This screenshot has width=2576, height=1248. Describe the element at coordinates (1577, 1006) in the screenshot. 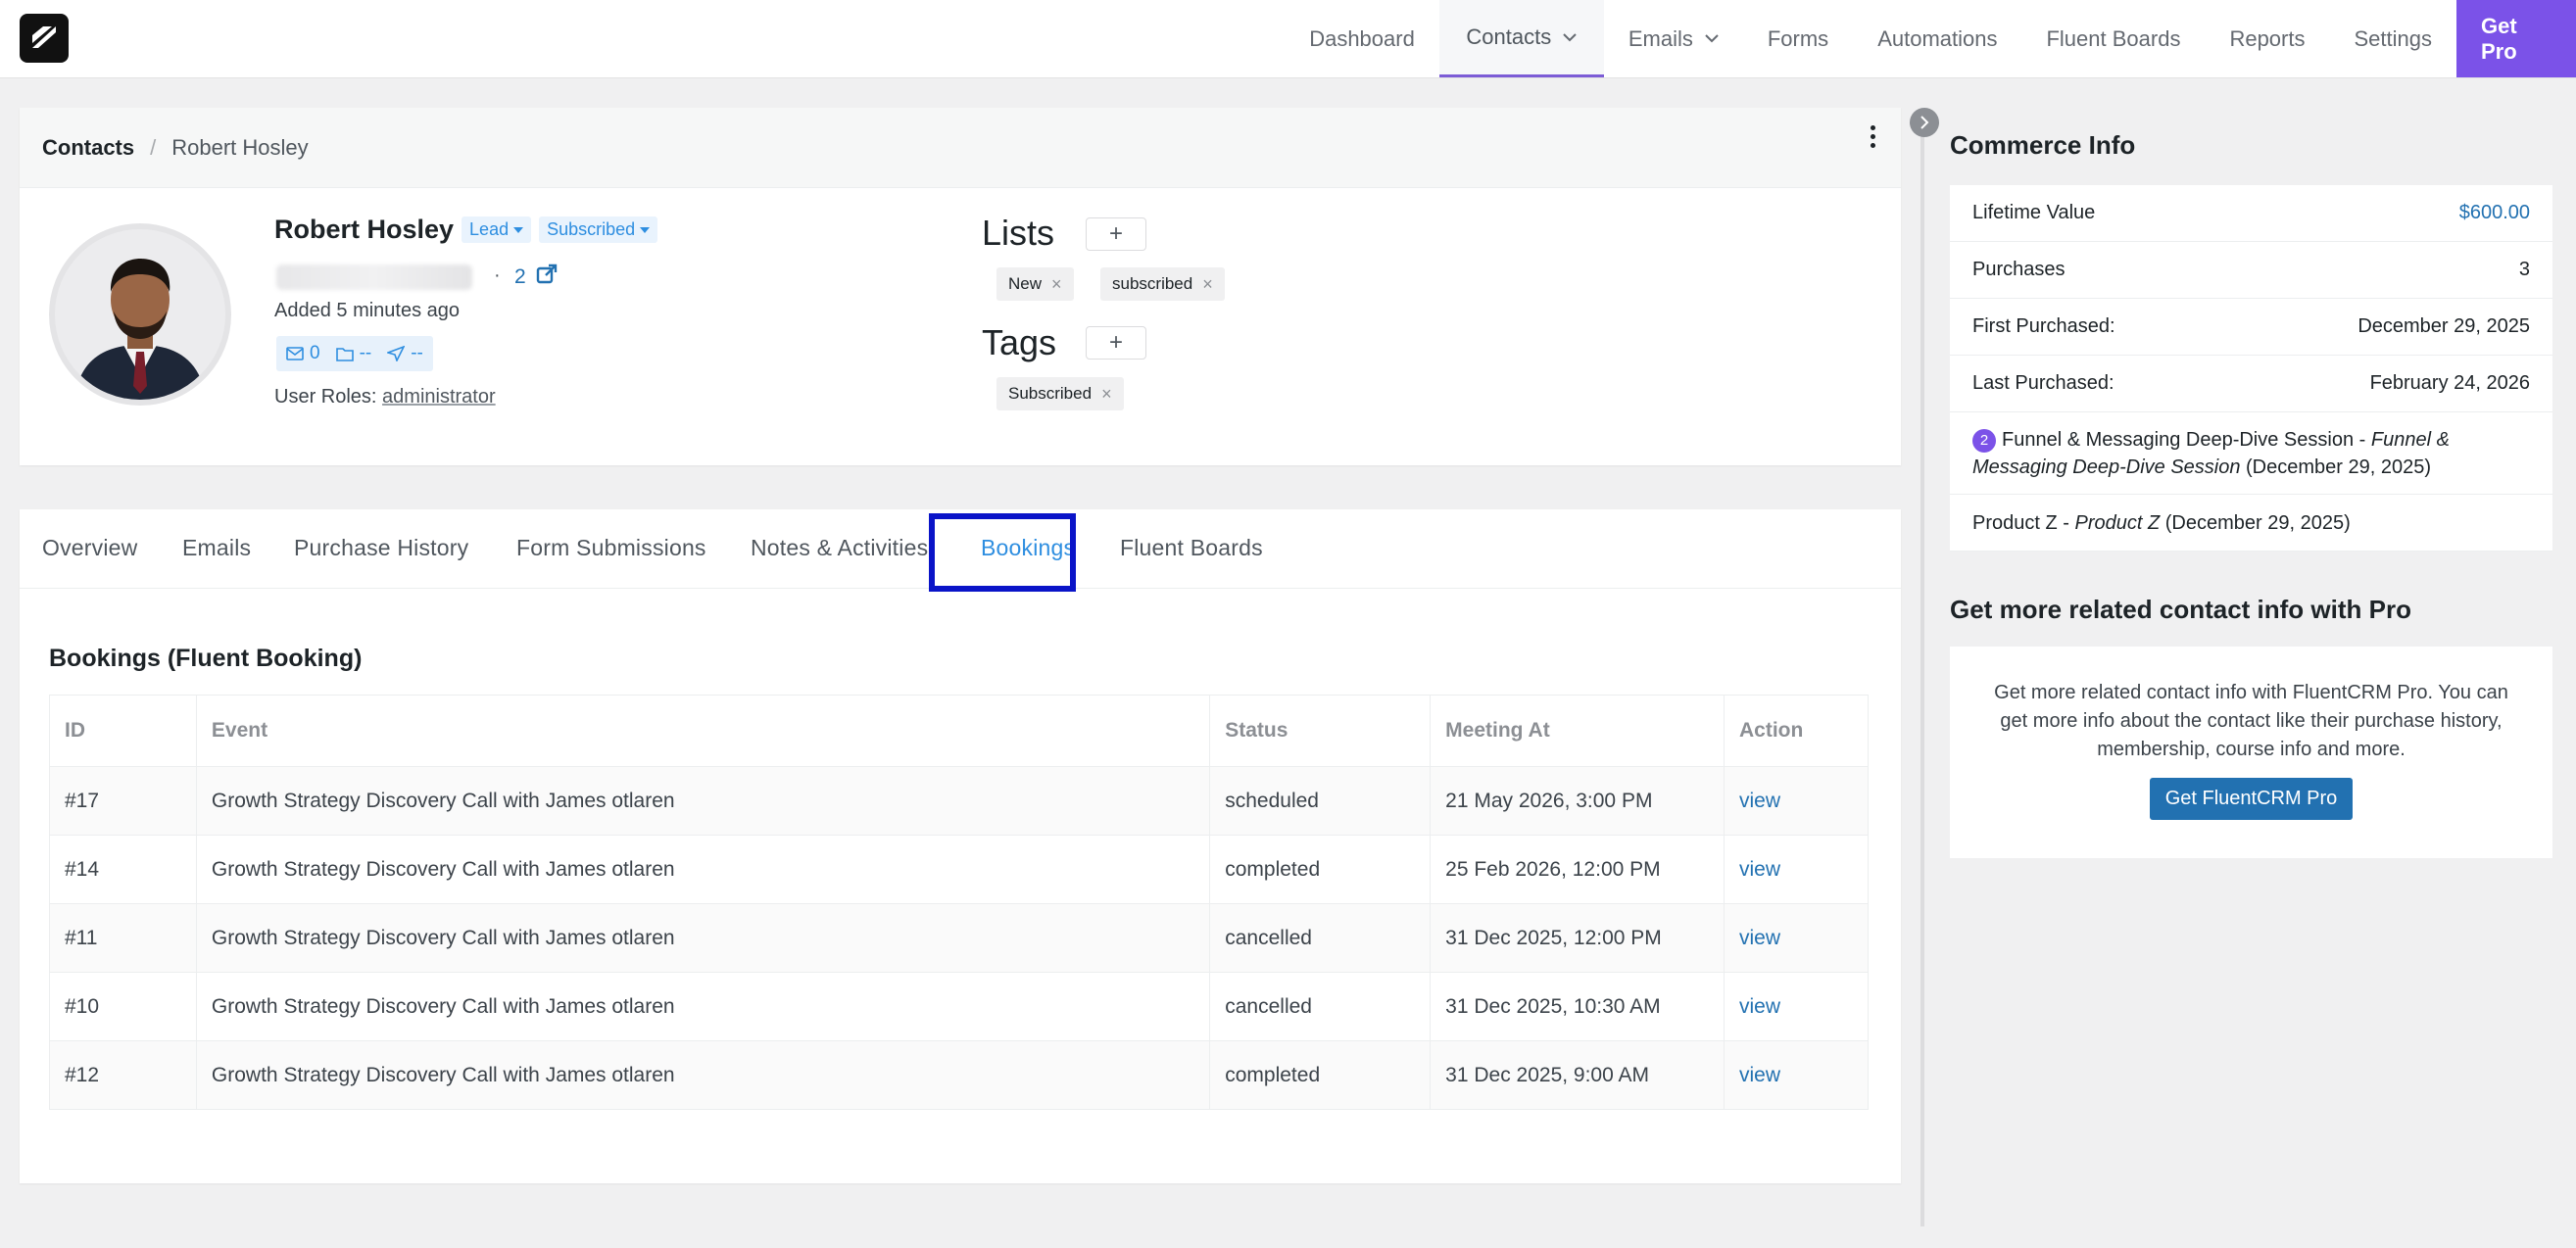

I see `booking-meeting-at: 31 Dec 2025, 10:30 AM` at that location.